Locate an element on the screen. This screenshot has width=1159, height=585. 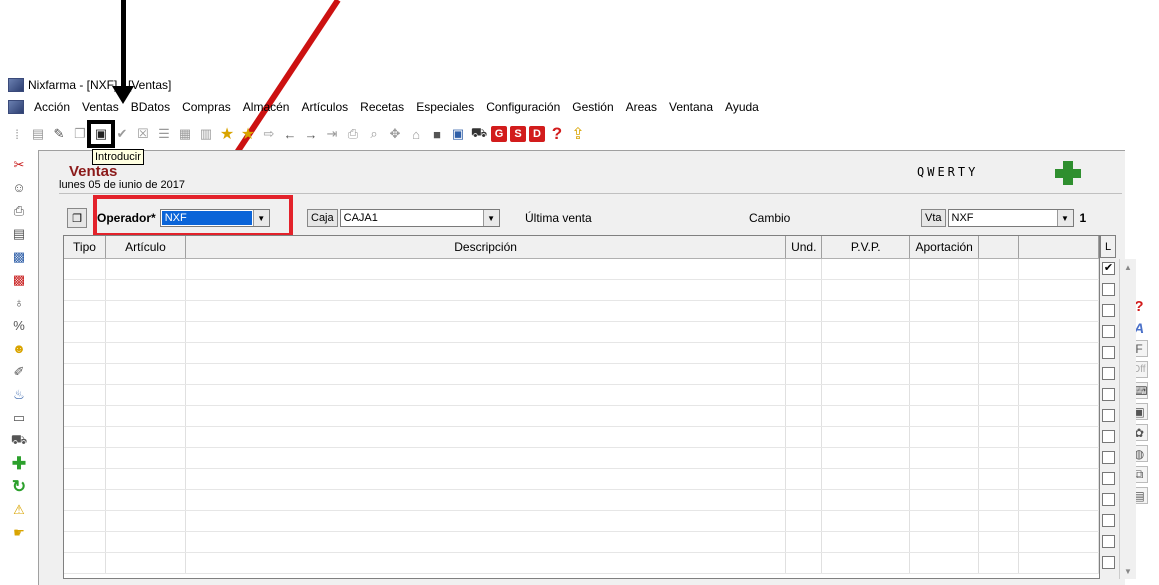
stop-icon: ■ is located at coordinates (437, 134).